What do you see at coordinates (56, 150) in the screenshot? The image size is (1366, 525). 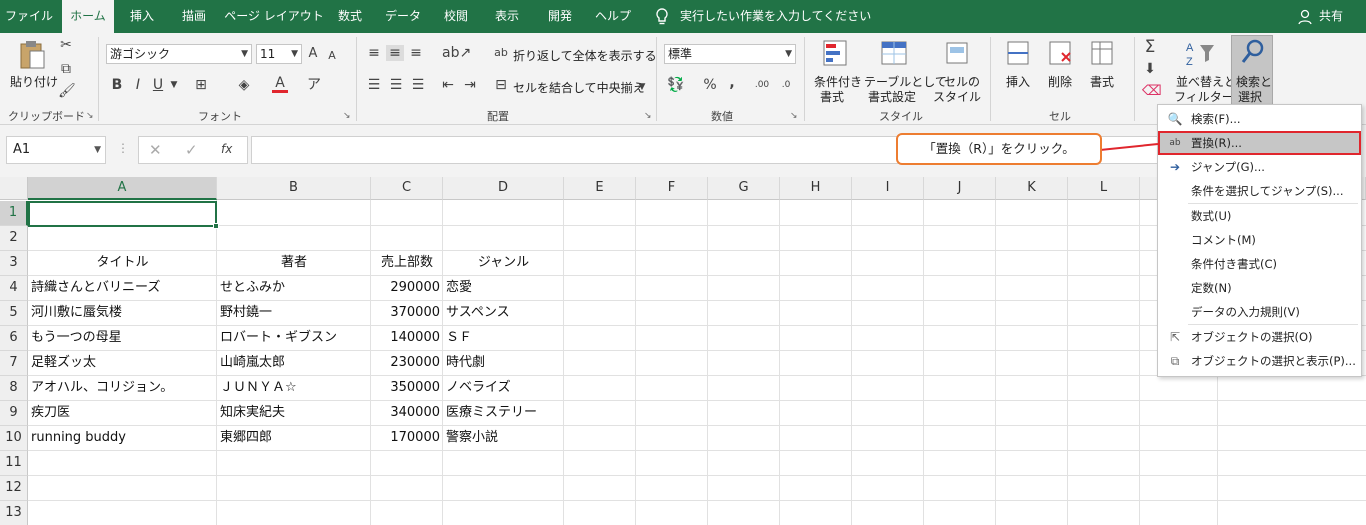 I see `name-box: A1 ▼` at bounding box center [56, 150].